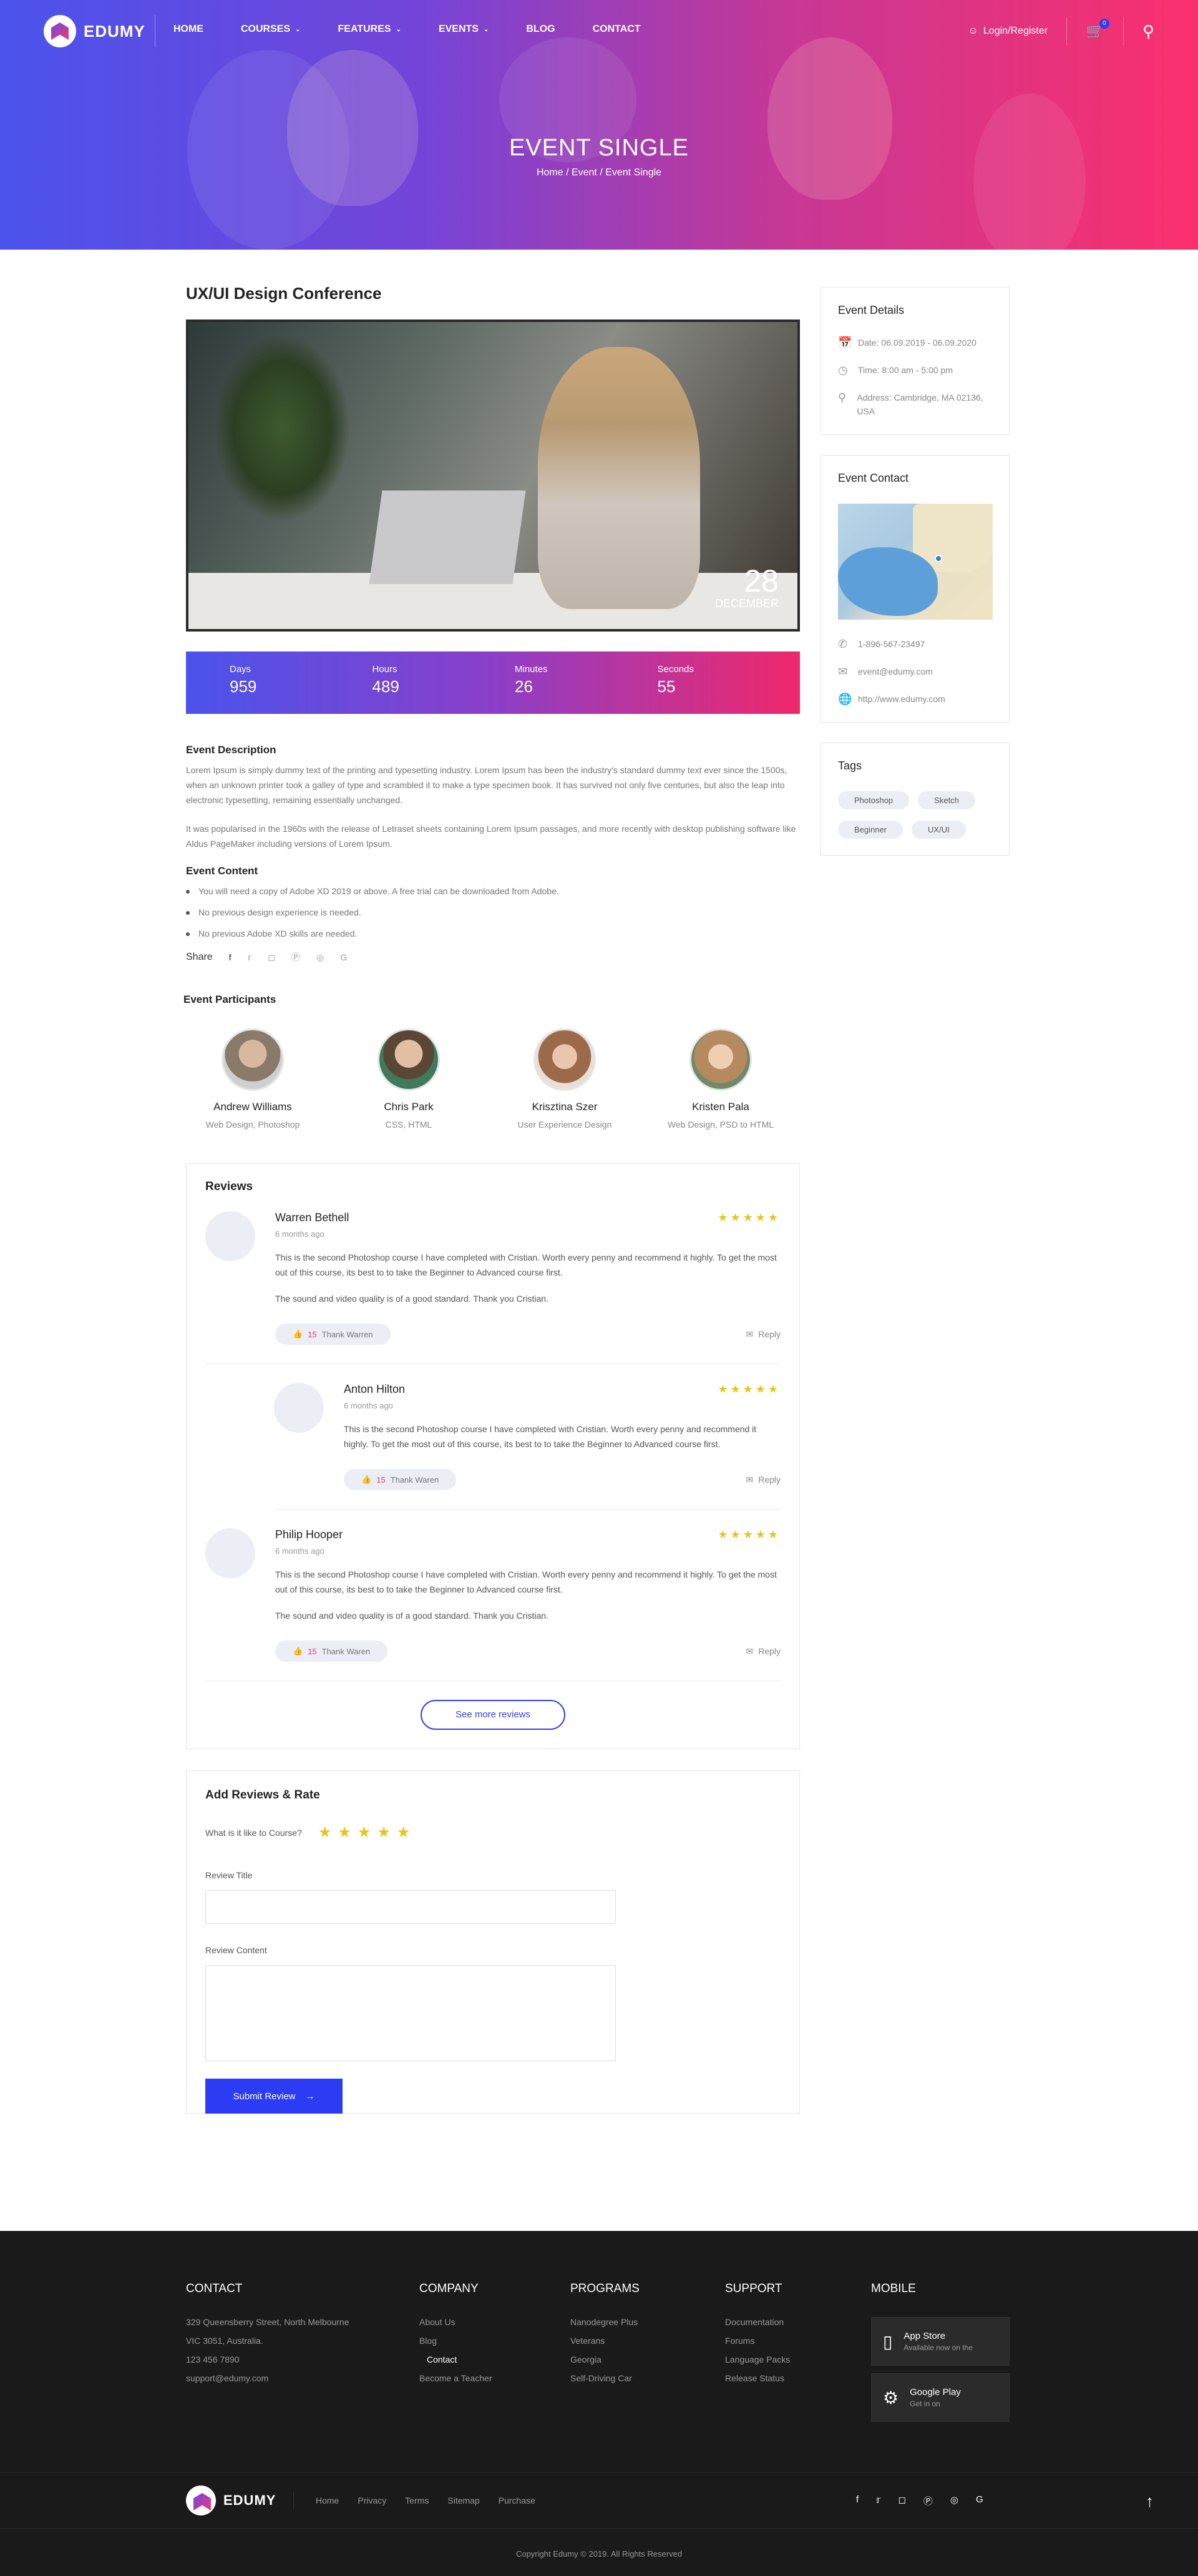 Image resolution: width=1198 pixels, height=2576 pixels. What do you see at coordinates (271, 29) in the screenshot?
I see `nav-item-courses: COURSES ⌄` at bounding box center [271, 29].